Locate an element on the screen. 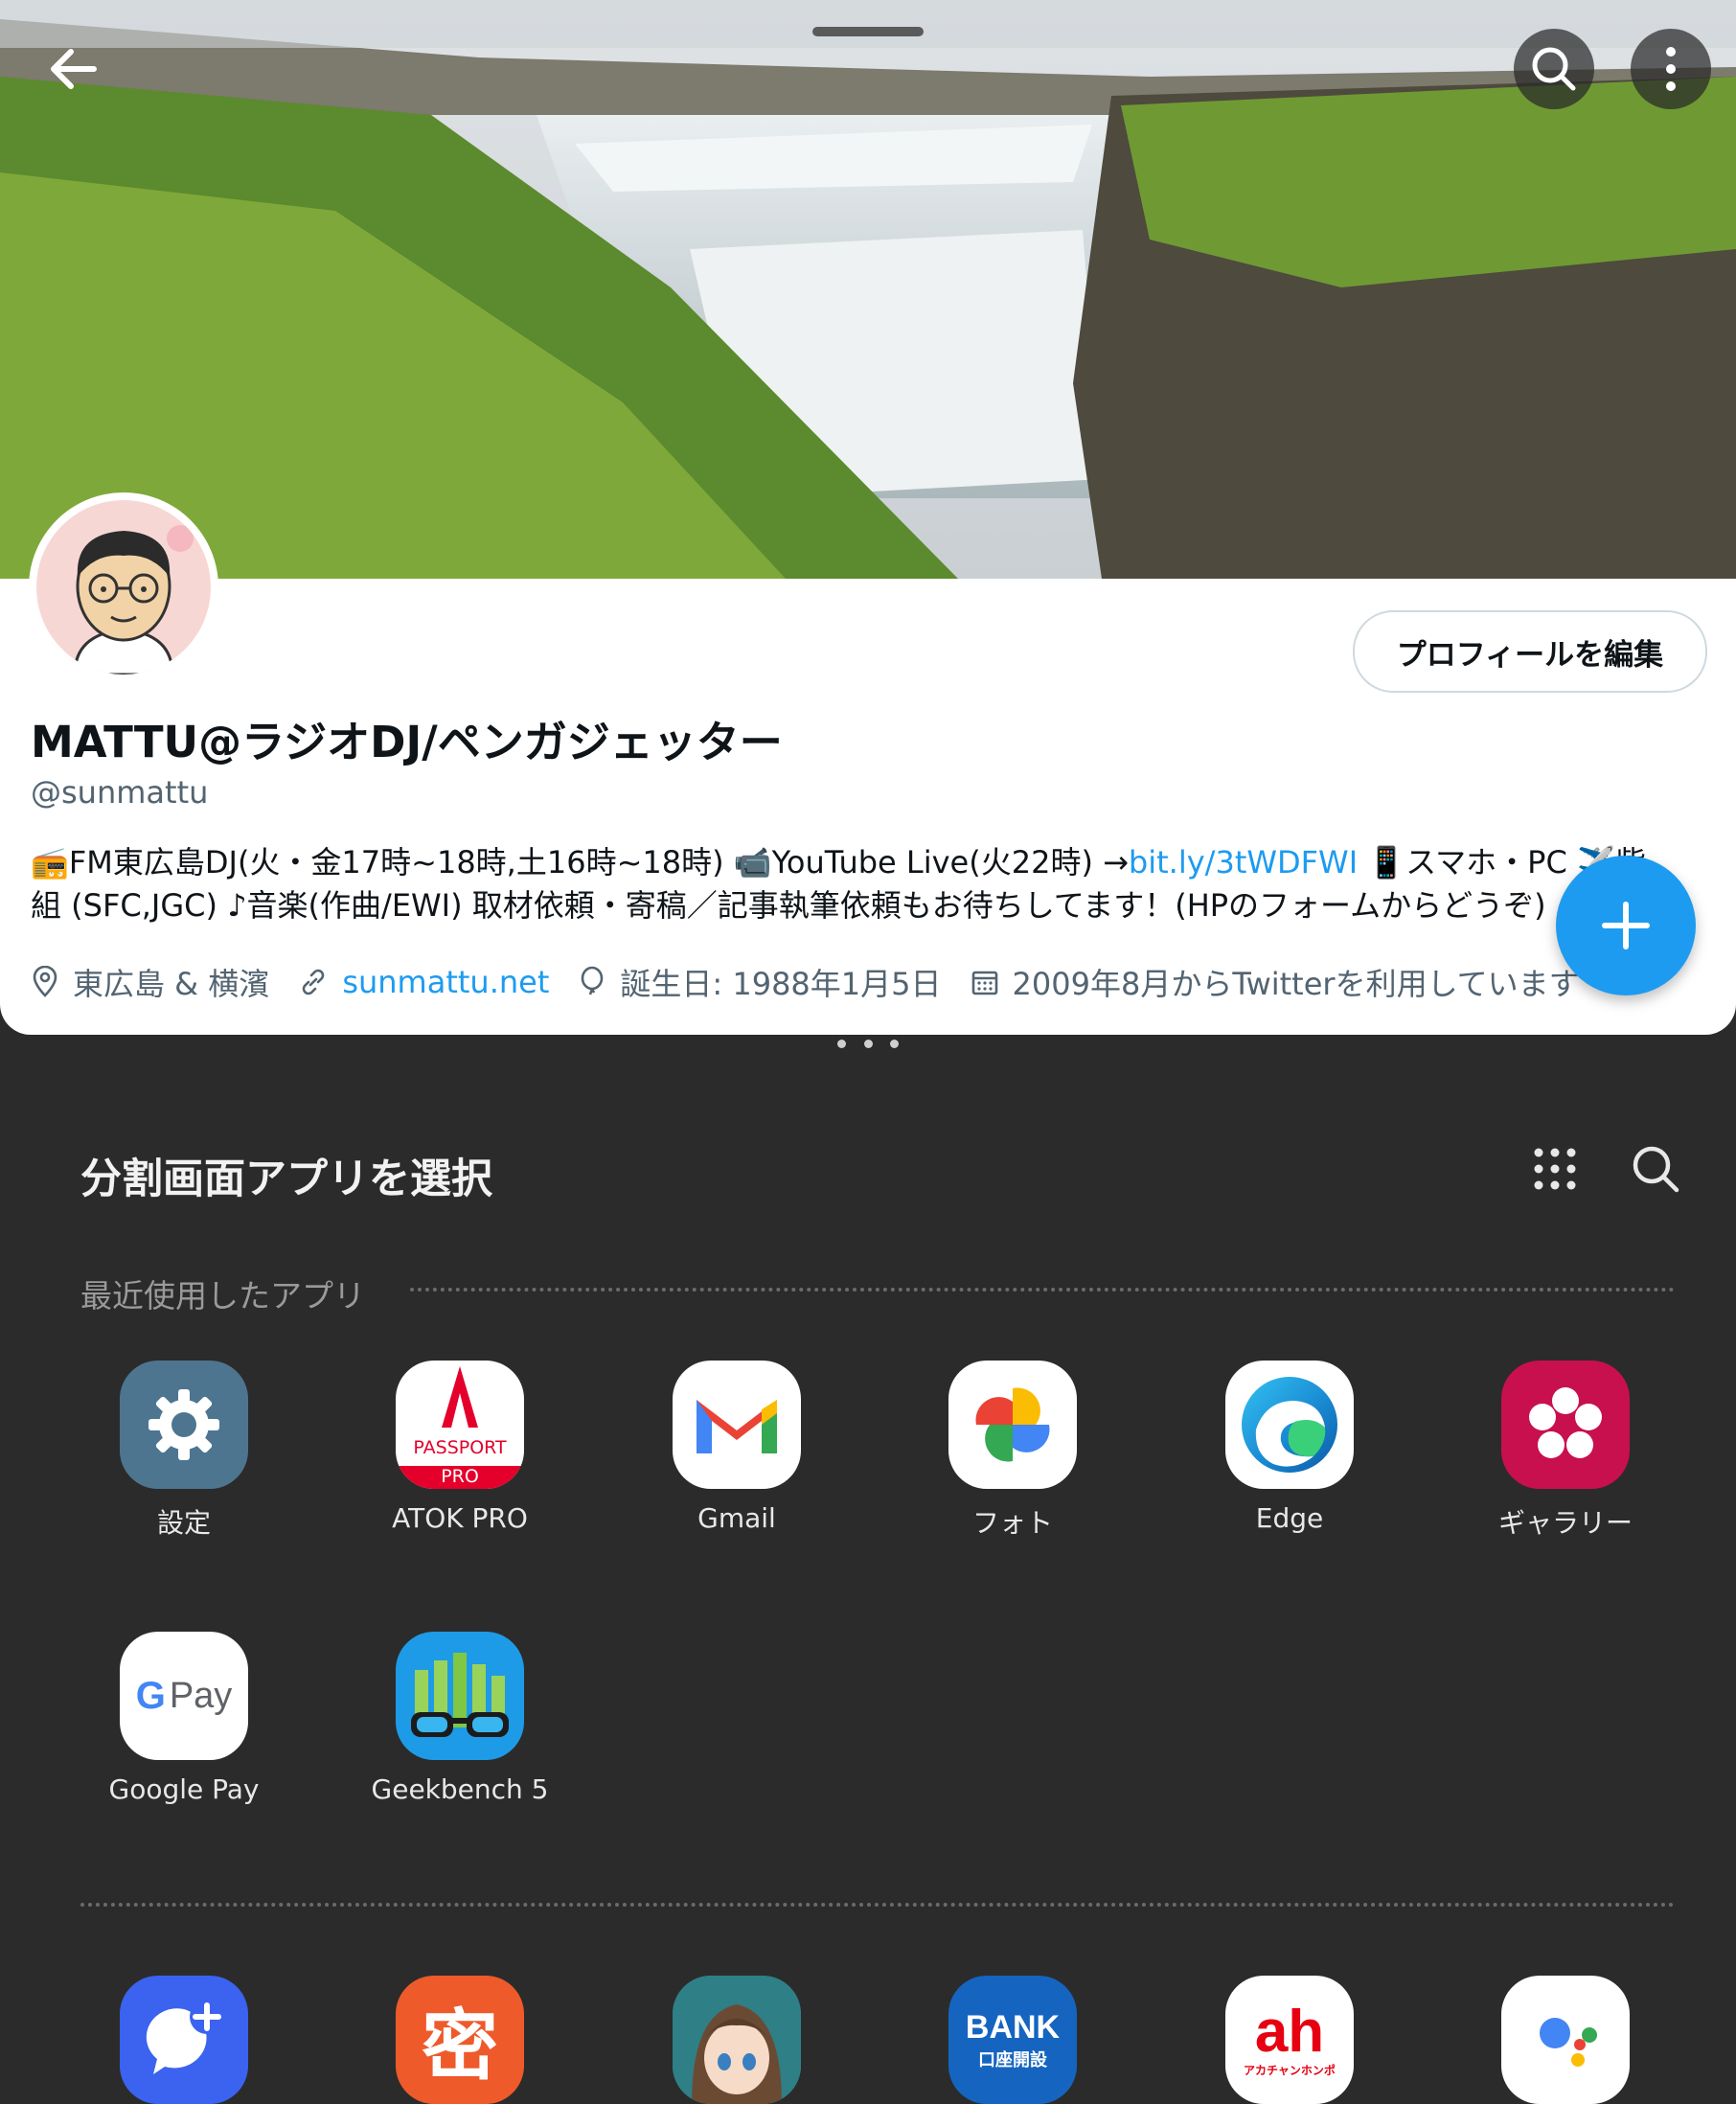 The image size is (1736, 2104). bank-subtext: 口座開設 is located at coordinates (1013, 2060).